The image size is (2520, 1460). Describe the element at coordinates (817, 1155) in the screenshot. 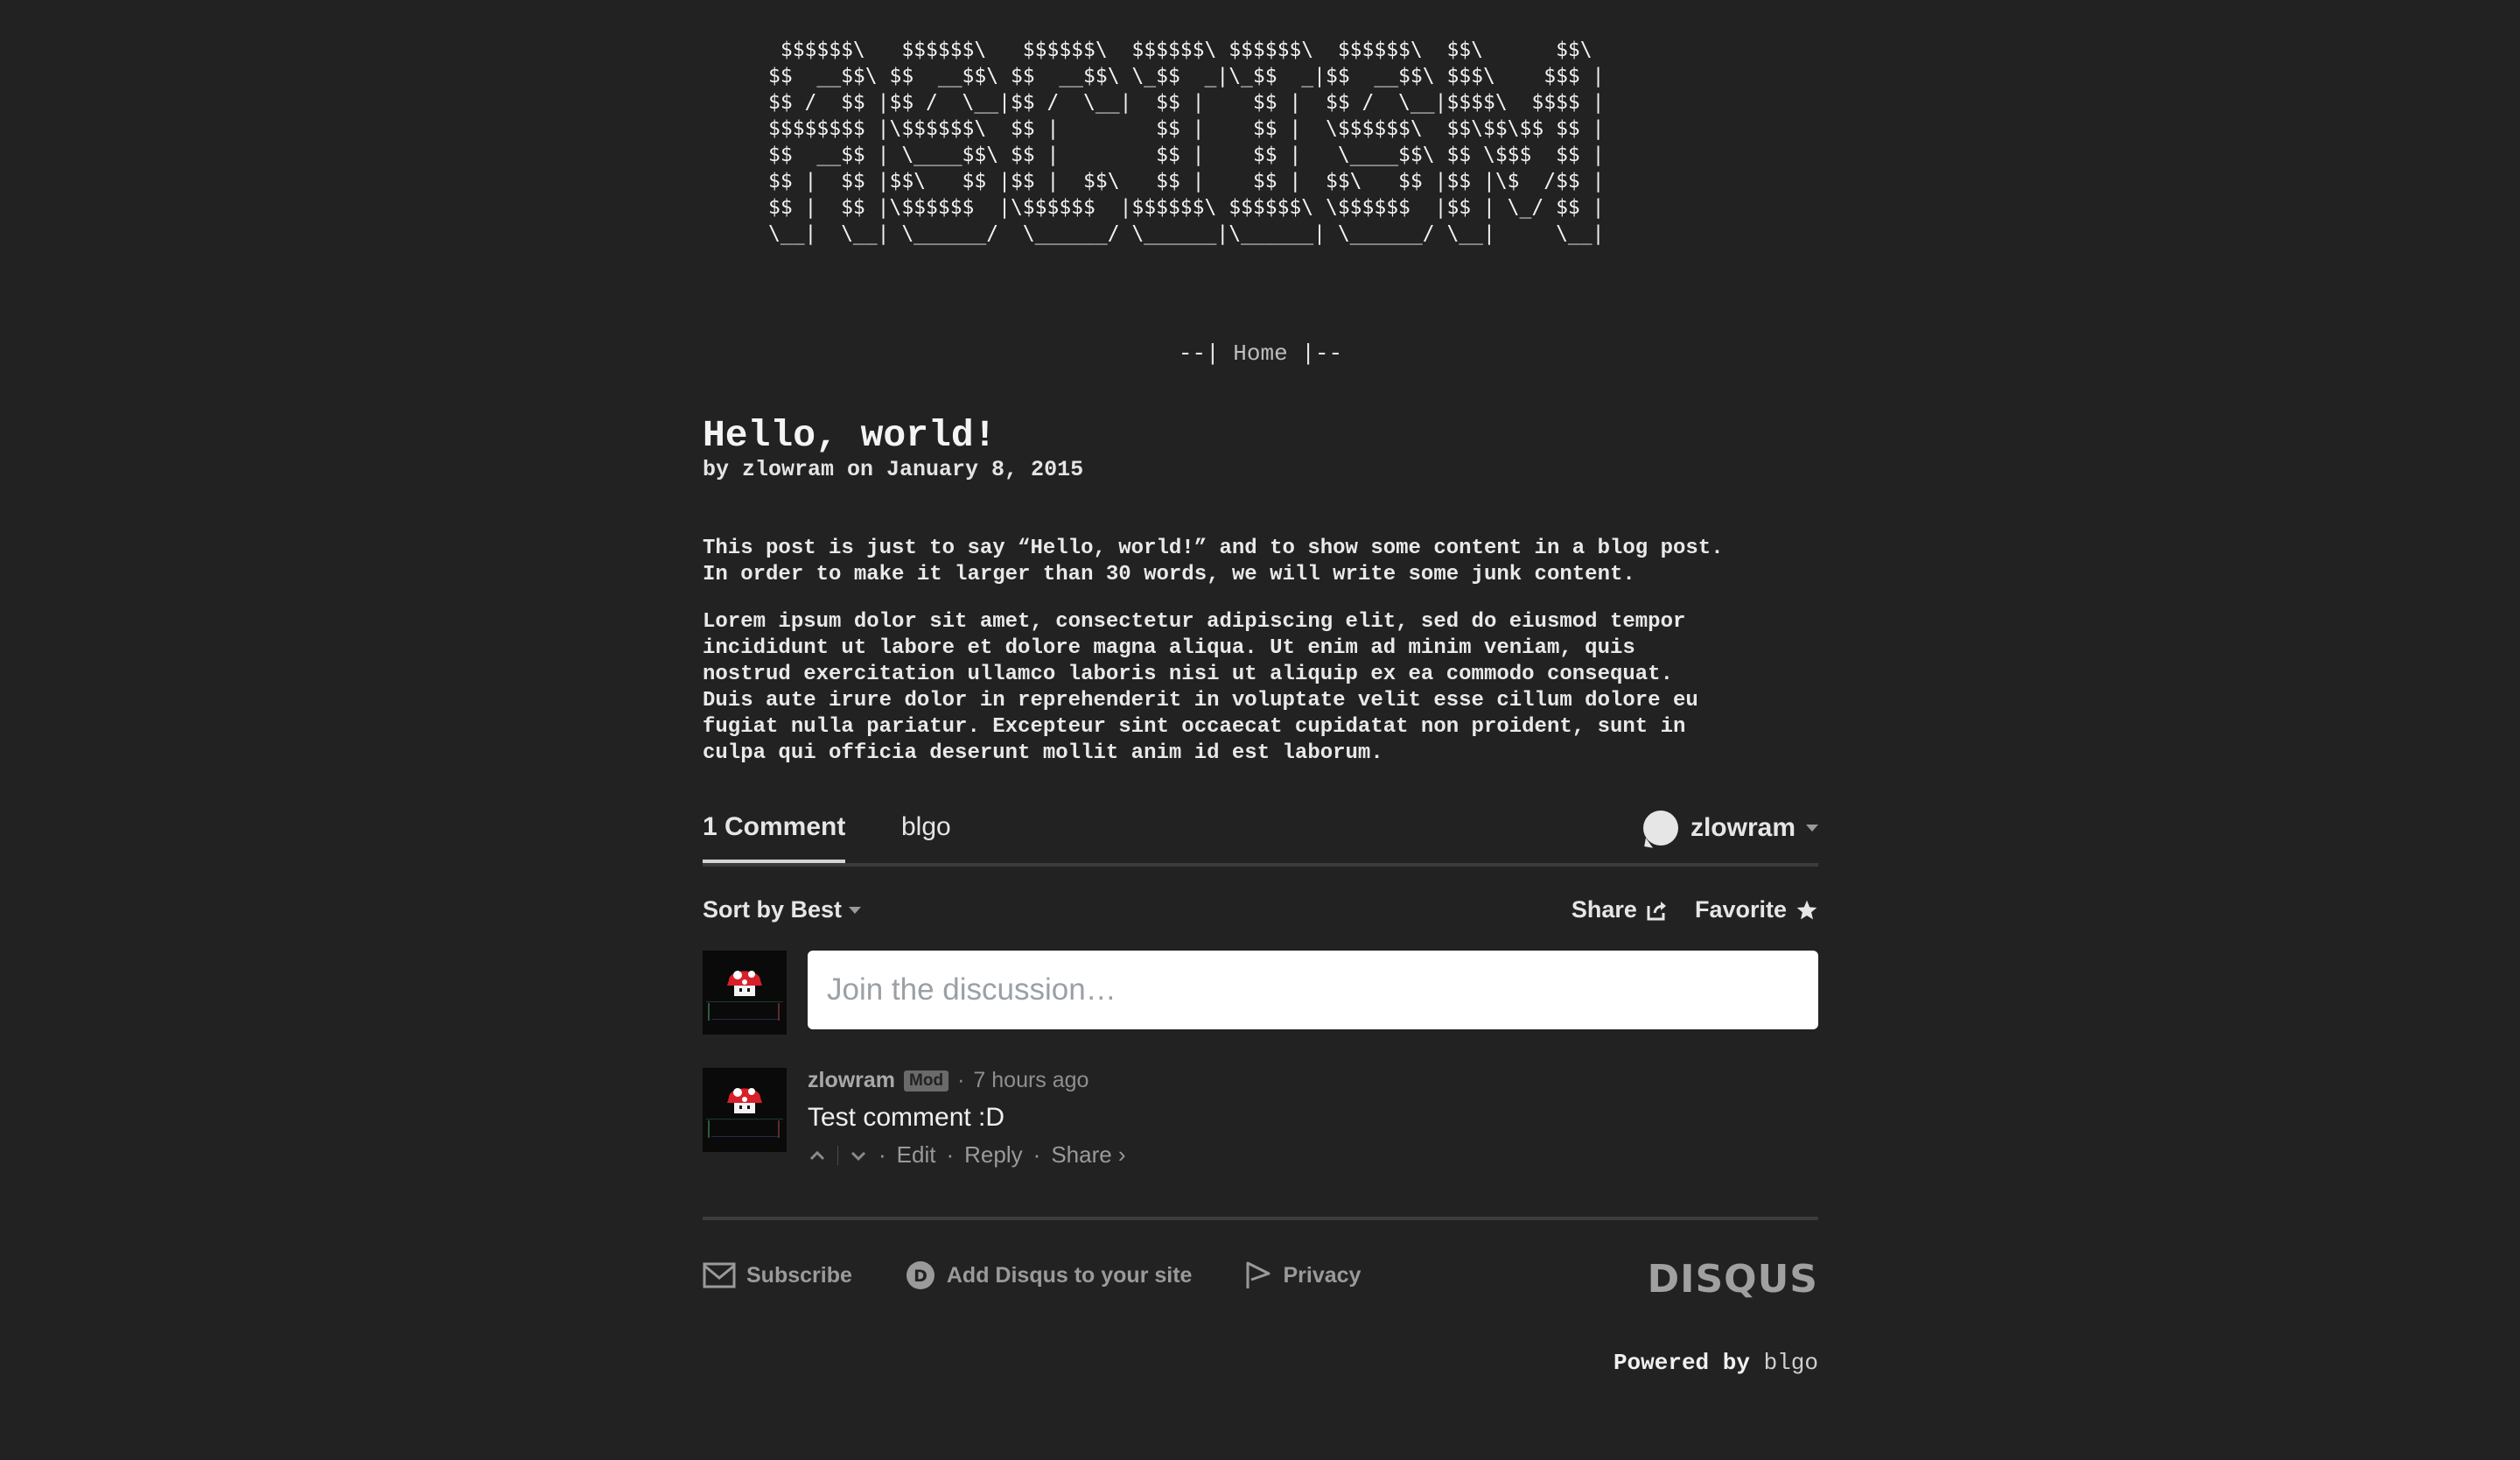

I see `upvote-icon` at that location.